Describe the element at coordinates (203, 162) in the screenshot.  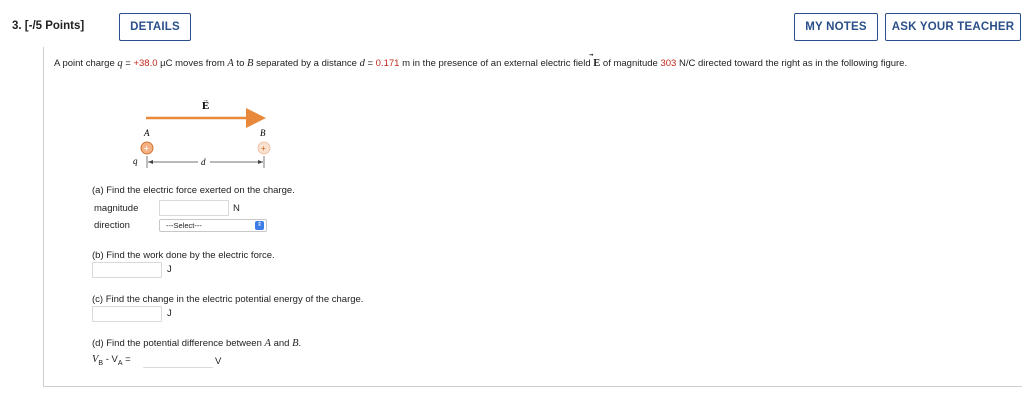
I see `d-label: d` at that location.